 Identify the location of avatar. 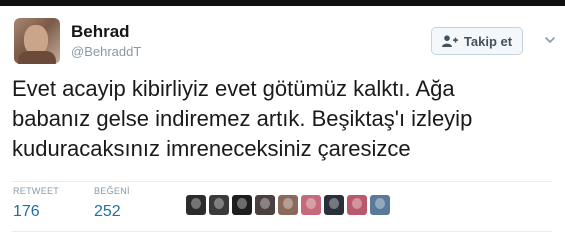
(37, 41).